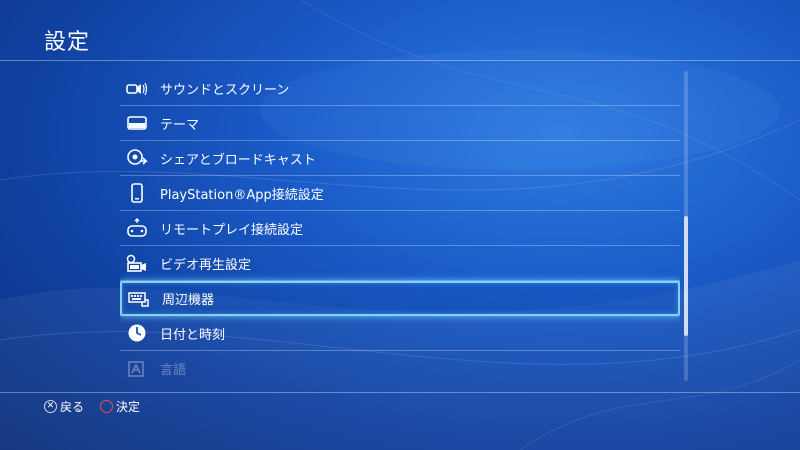  I want to click on page-title: 設定, so click(67, 42).